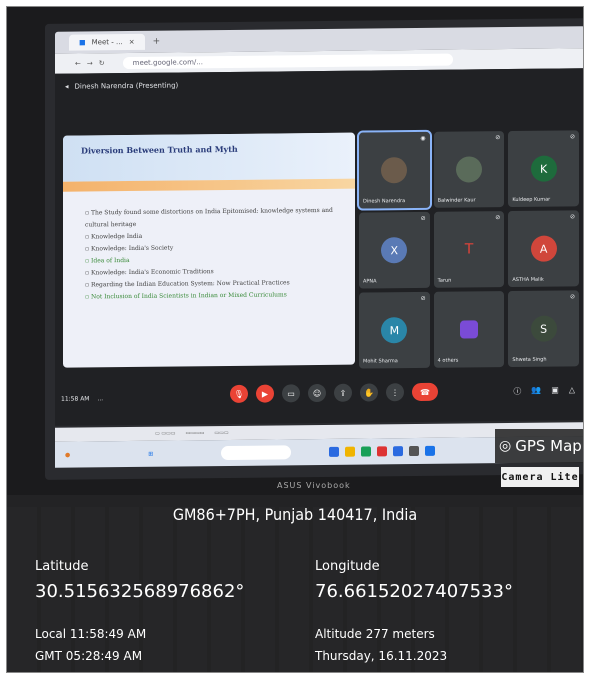 The height and width of the screenshot is (679, 590). Describe the element at coordinates (572, 390) in the screenshot. I see `activities-icon: △` at that location.